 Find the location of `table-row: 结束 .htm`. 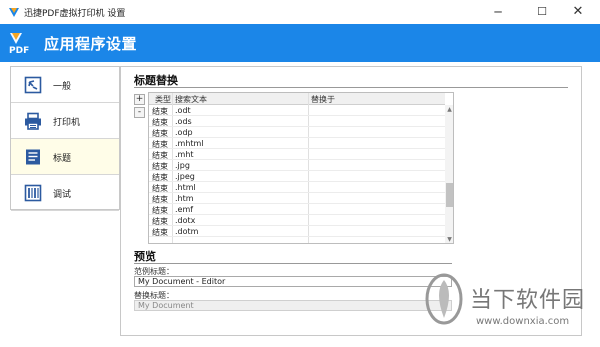

table-row: 结束 .htm is located at coordinates (297, 198).